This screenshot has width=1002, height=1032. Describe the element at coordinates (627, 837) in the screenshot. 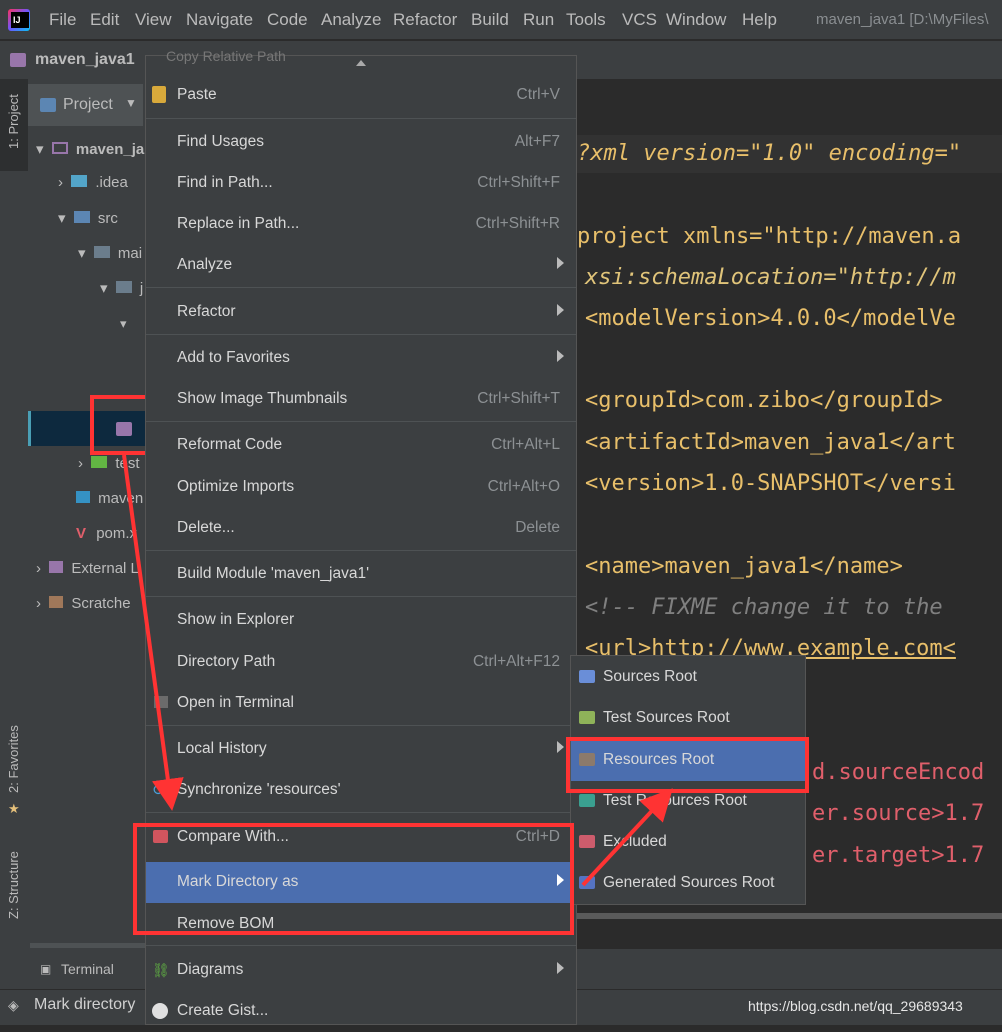

I see `annotation-arrow-up` at that location.